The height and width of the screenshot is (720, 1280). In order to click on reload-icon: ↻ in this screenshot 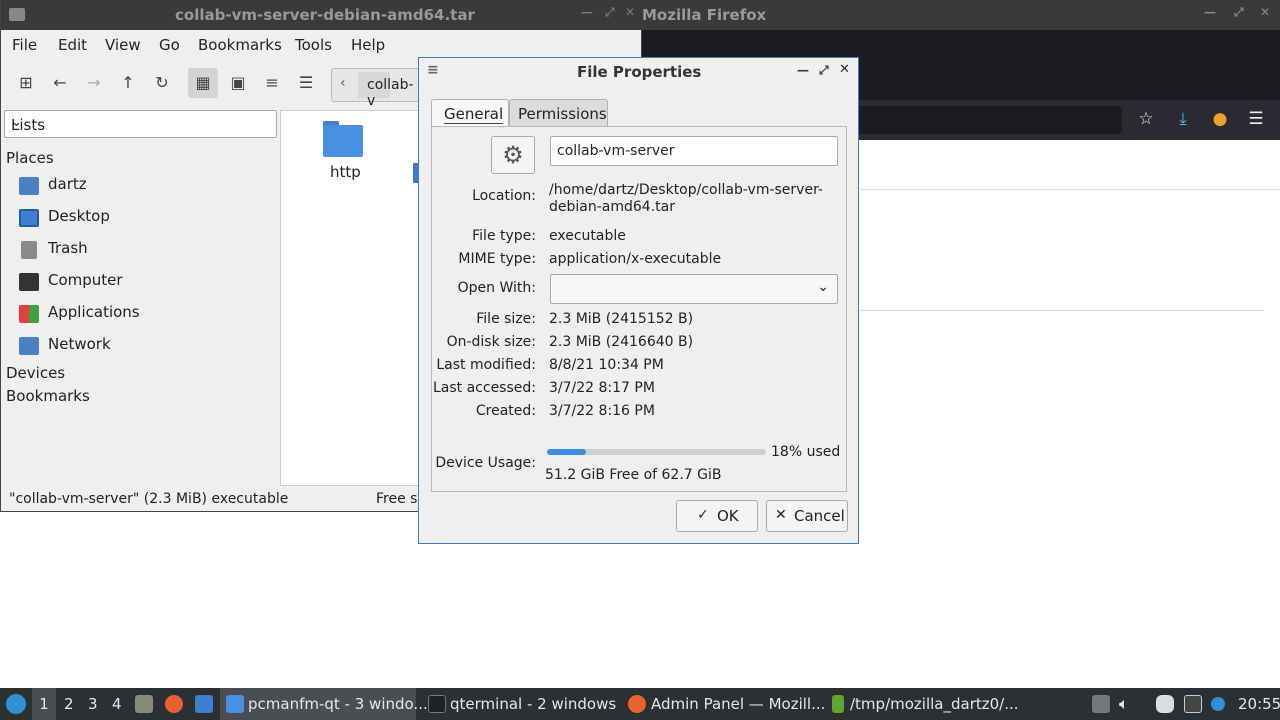, I will do `click(162, 83)`.